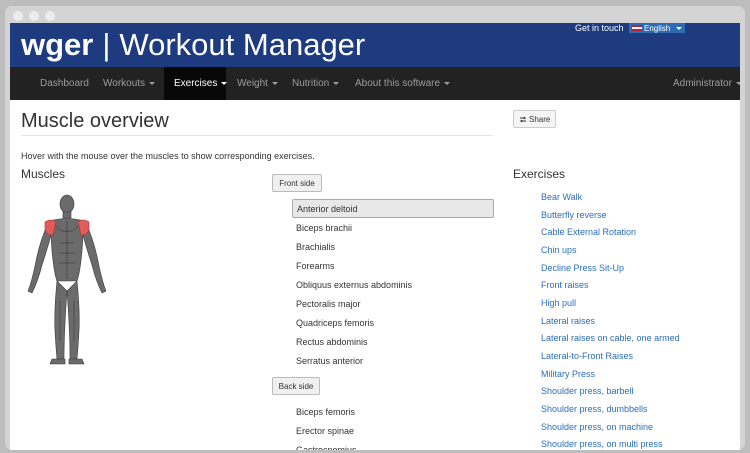 The height and width of the screenshot is (453, 750). Describe the element at coordinates (523, 119) in the screenshot. I see `share-icon` at that location.